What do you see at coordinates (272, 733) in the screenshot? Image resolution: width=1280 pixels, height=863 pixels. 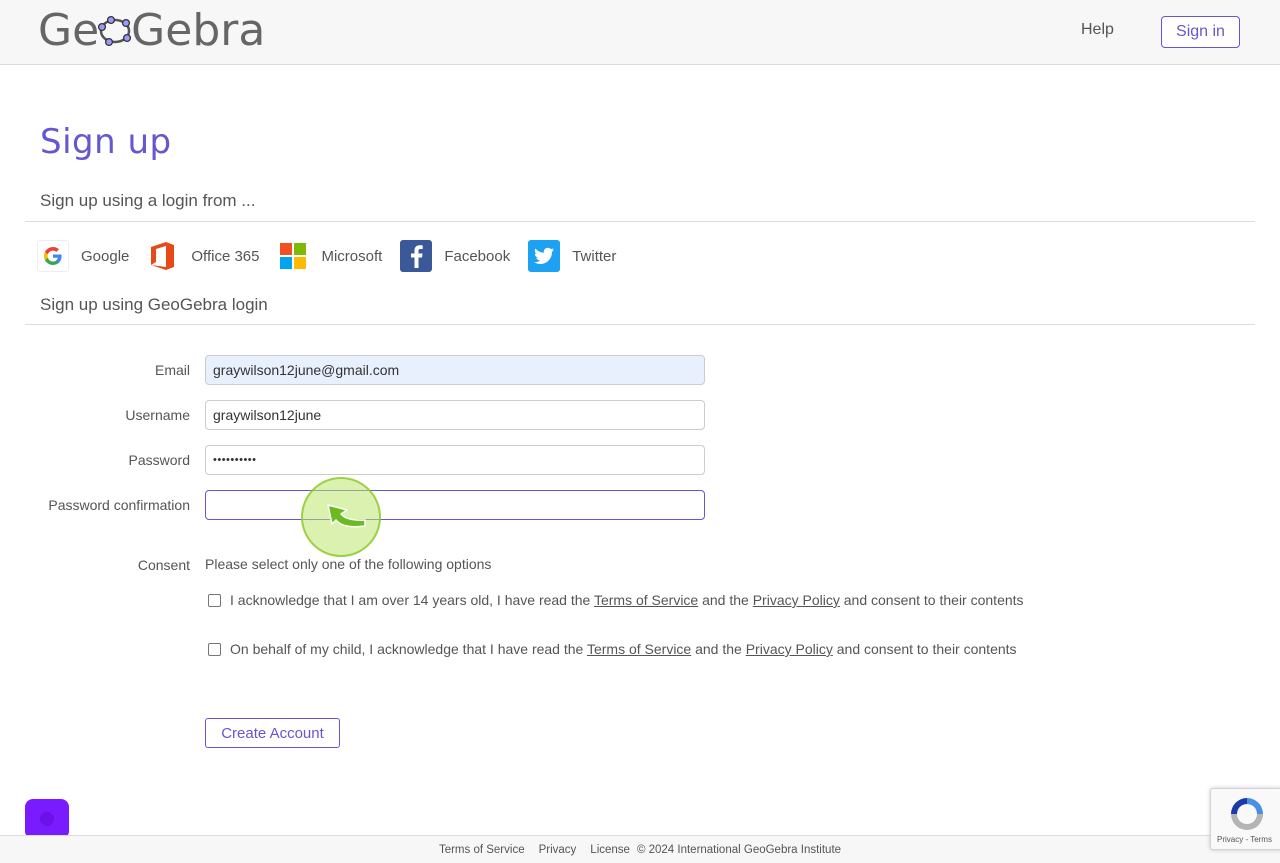 I see `create-account-button: Create Account` at bounding box center [272, 733].